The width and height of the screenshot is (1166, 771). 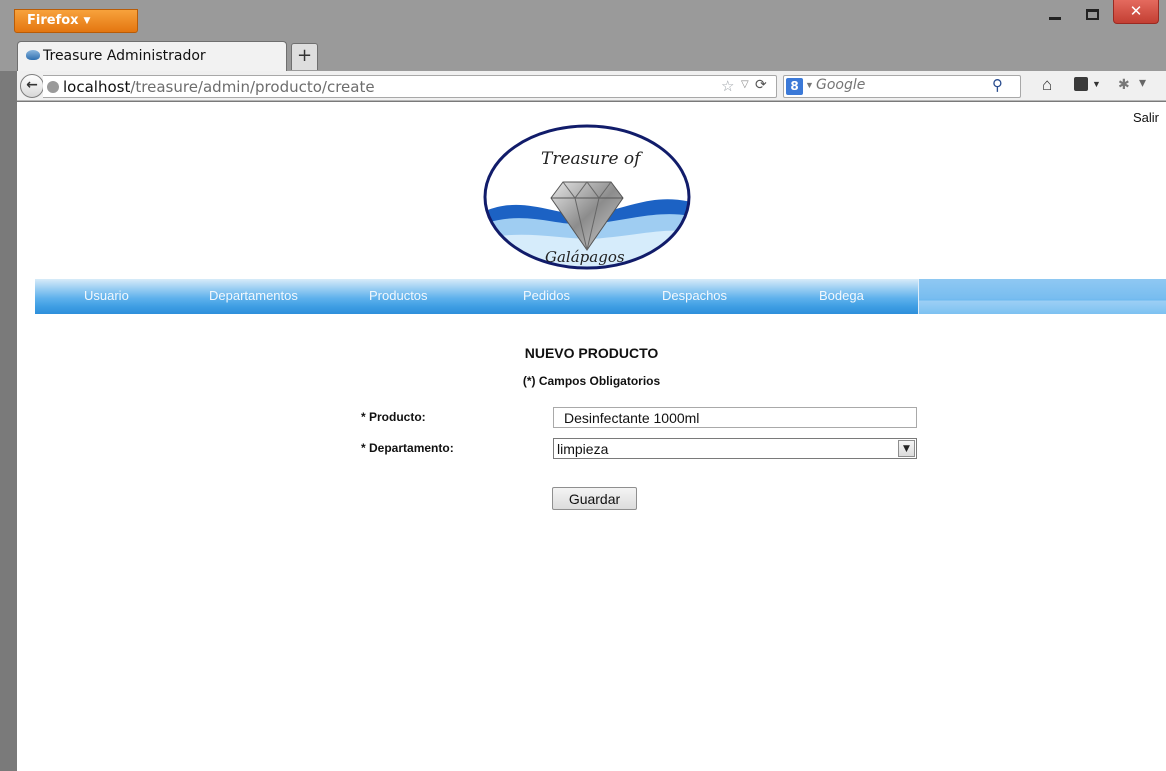 What do you see at coordinates (252, 87) in the screenshot?
I see `url-path: /treasure/admin/producto/create` at bounding box center [252, 87].